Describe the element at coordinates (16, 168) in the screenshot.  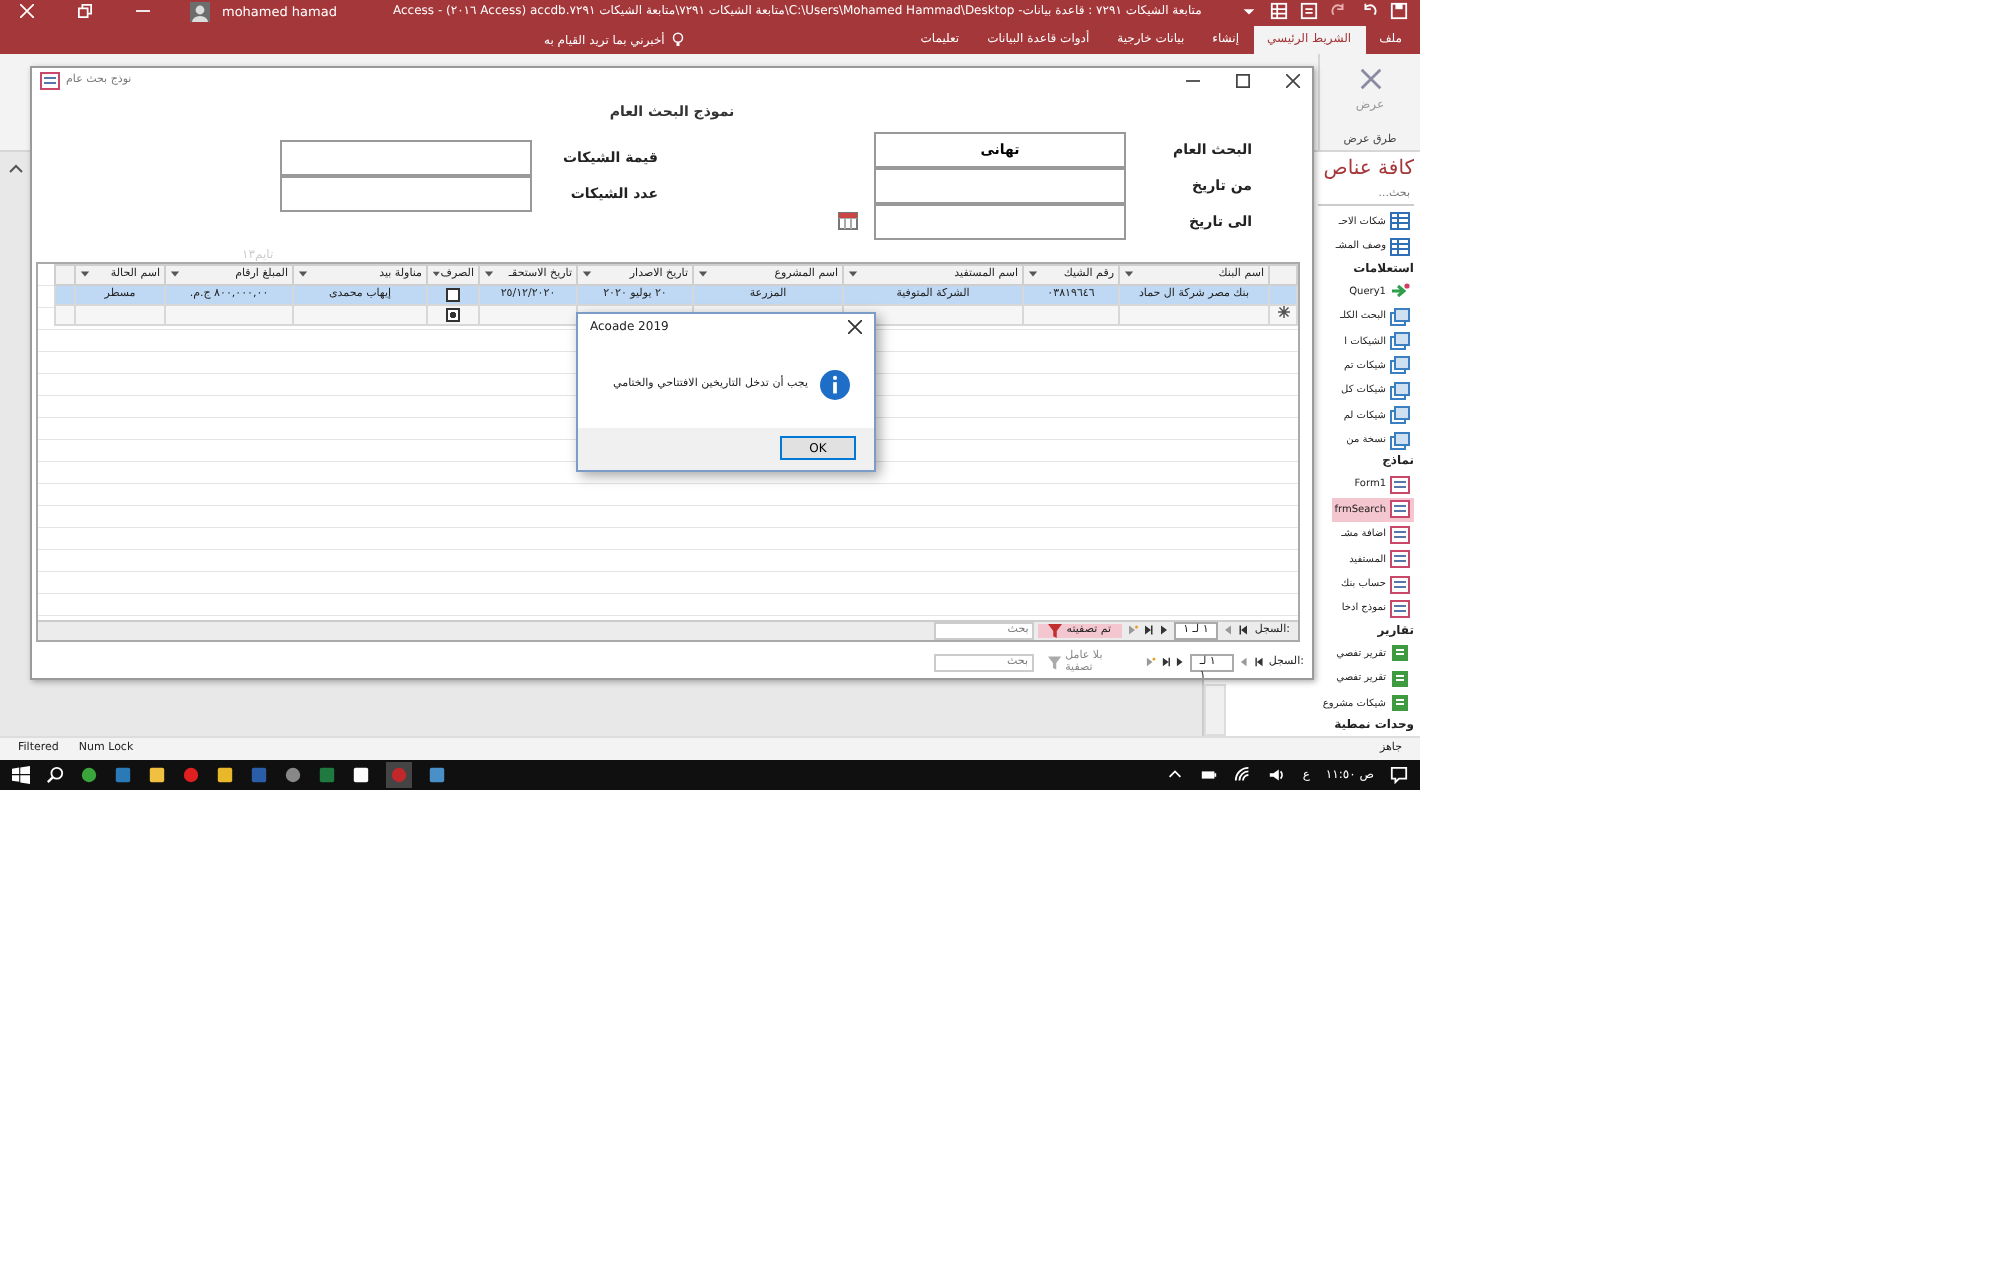
I see `collapse-caret-icon` at that location.